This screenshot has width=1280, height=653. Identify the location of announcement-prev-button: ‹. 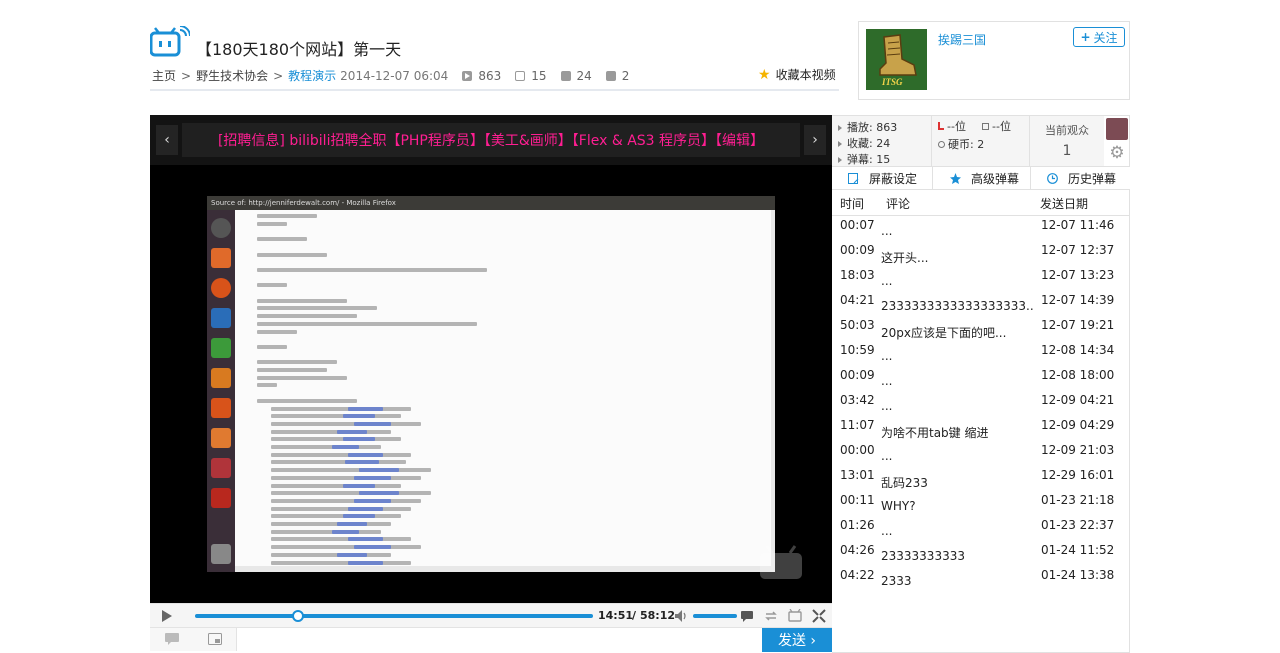
(167, 140).